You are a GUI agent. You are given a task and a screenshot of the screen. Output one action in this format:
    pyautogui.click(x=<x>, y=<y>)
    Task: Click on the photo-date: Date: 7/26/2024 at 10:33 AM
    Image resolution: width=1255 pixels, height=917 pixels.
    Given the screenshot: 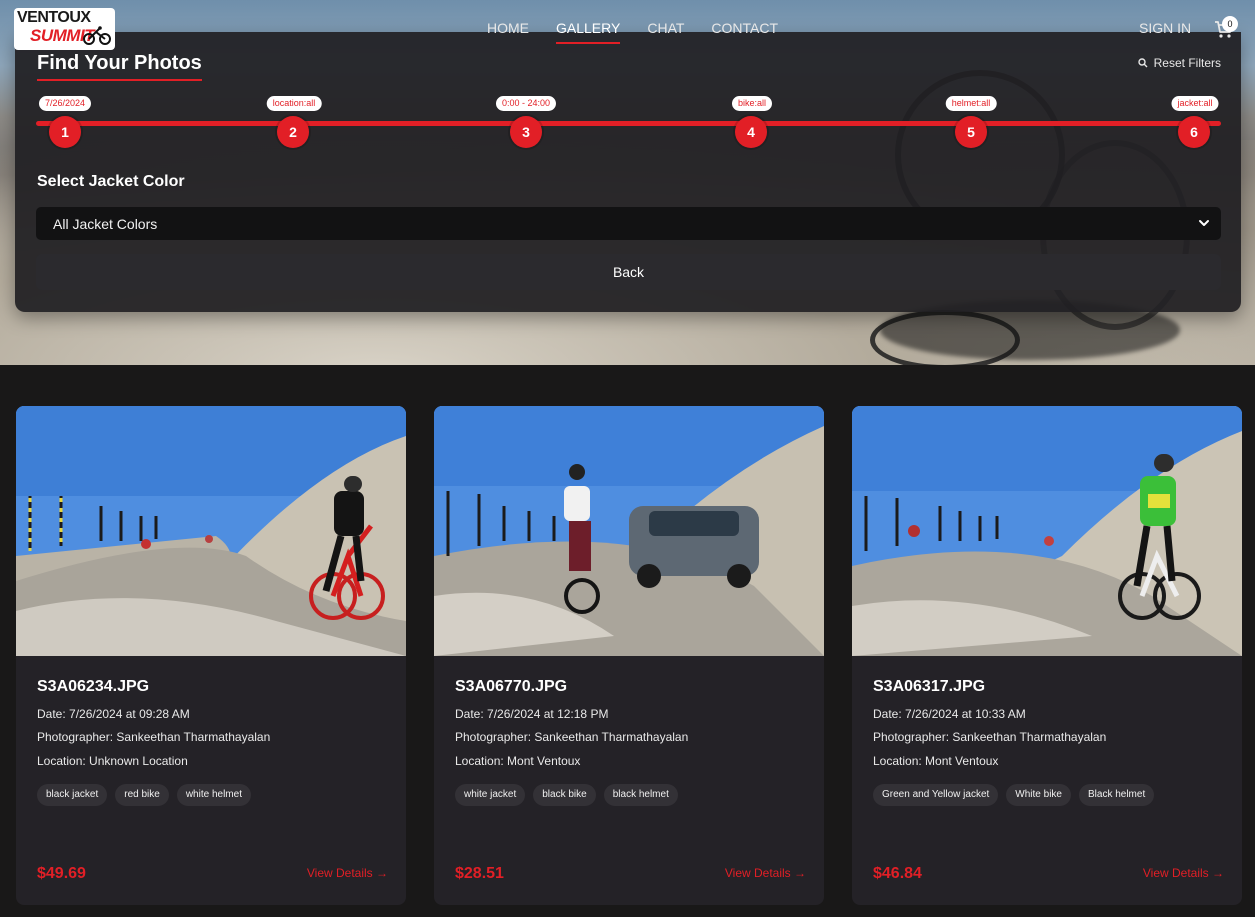 What is the action you would take?
    pyautogui.click(x=949, y=714)
    